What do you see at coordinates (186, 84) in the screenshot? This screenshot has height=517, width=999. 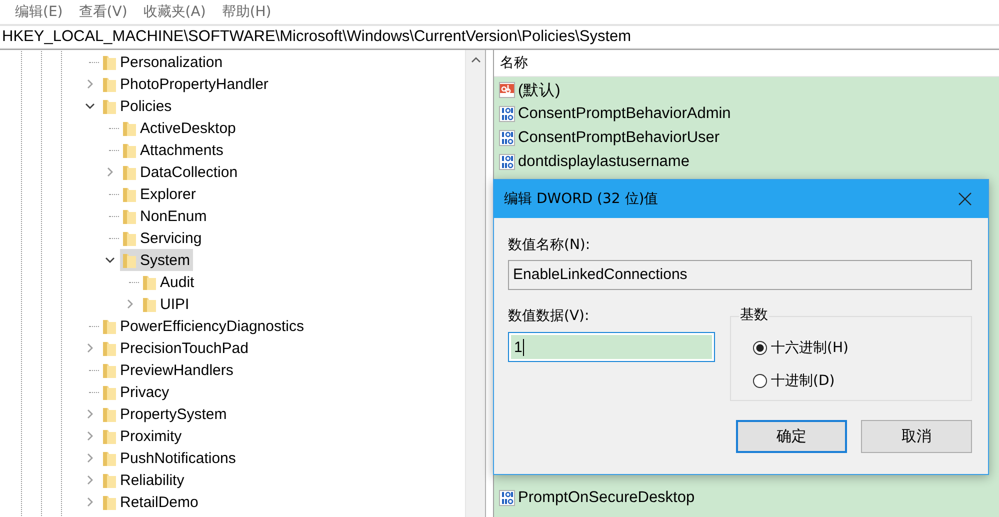 I see `tree-item: PhotoPropertyHandler` at bounding box center [186, 84].